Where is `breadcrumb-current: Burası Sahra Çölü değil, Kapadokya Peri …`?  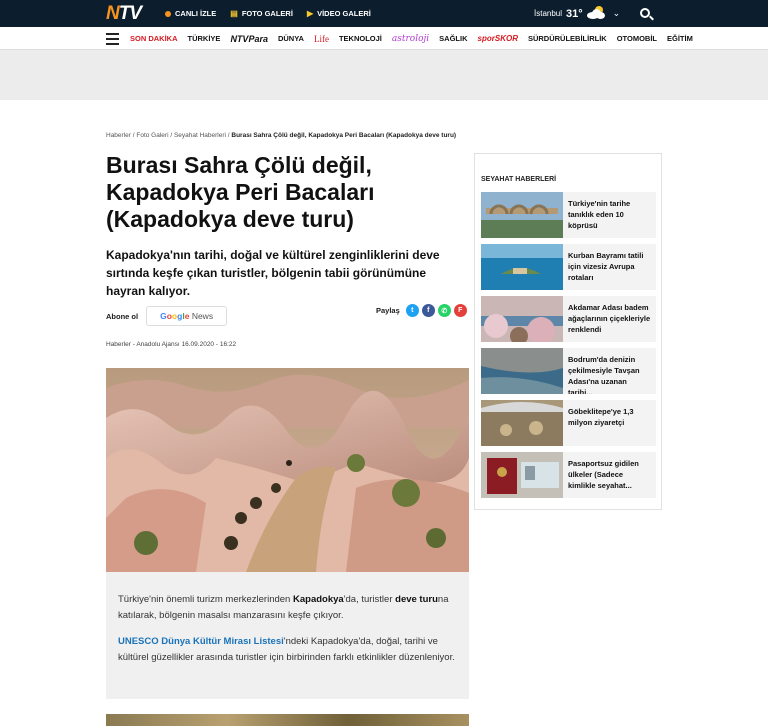
breadcrumb-current: Burası Sahra Çölü değil, Kapadokya Peri … is located at coordinates (344, 135).